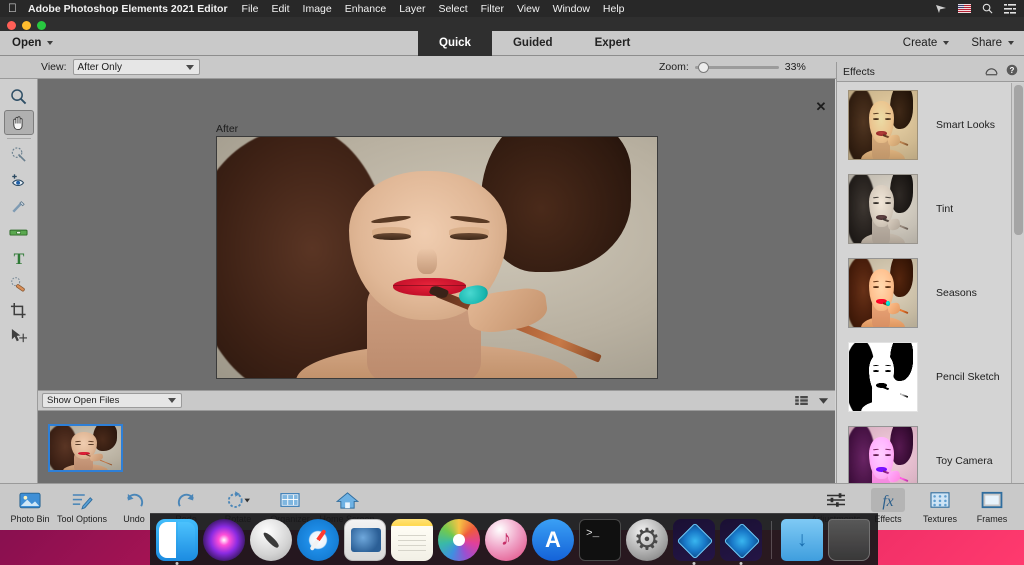 The height and width of the screenshot is (565, 1024). I want to click on window-minimize-button, so click(26, 25).